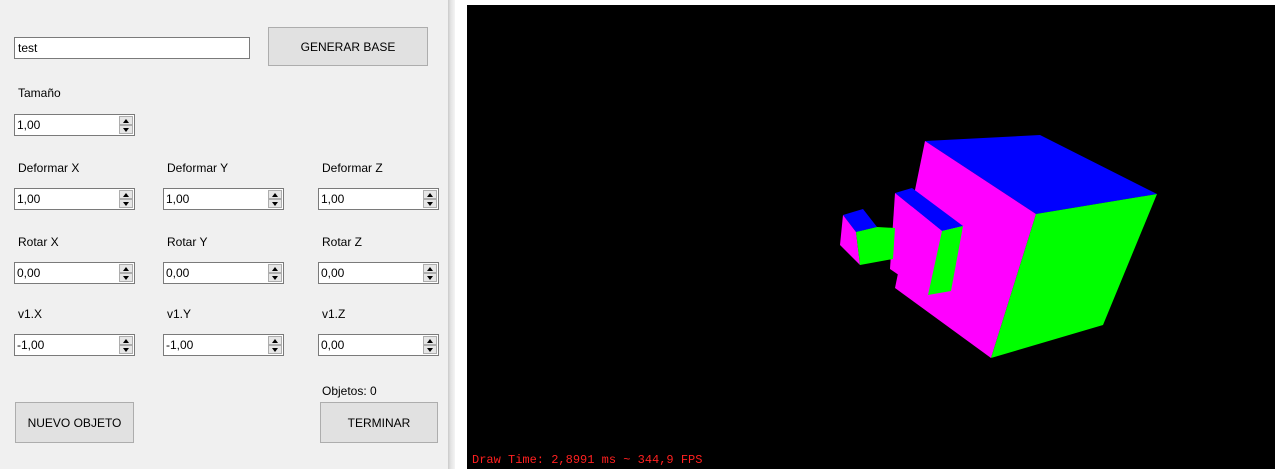  Describe the element at coordinates (215, 199) in the screenshot. I see `deform-y-input` at that location.